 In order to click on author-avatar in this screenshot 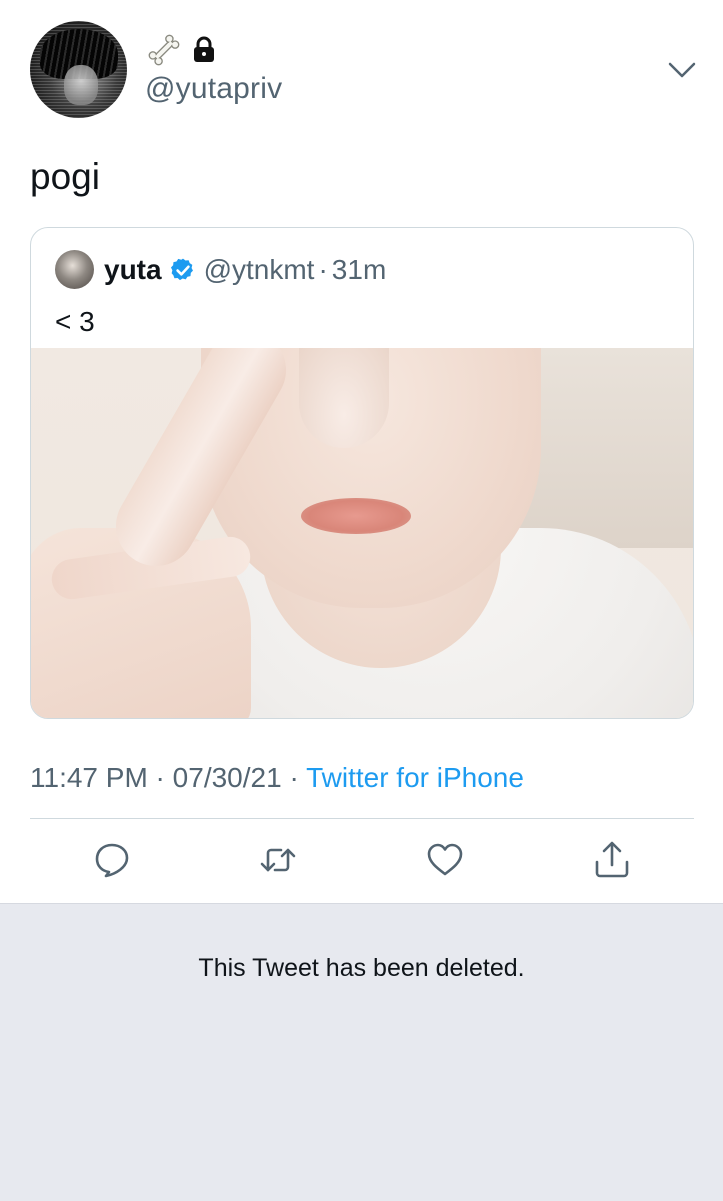, I will do `click(78, 69)`.